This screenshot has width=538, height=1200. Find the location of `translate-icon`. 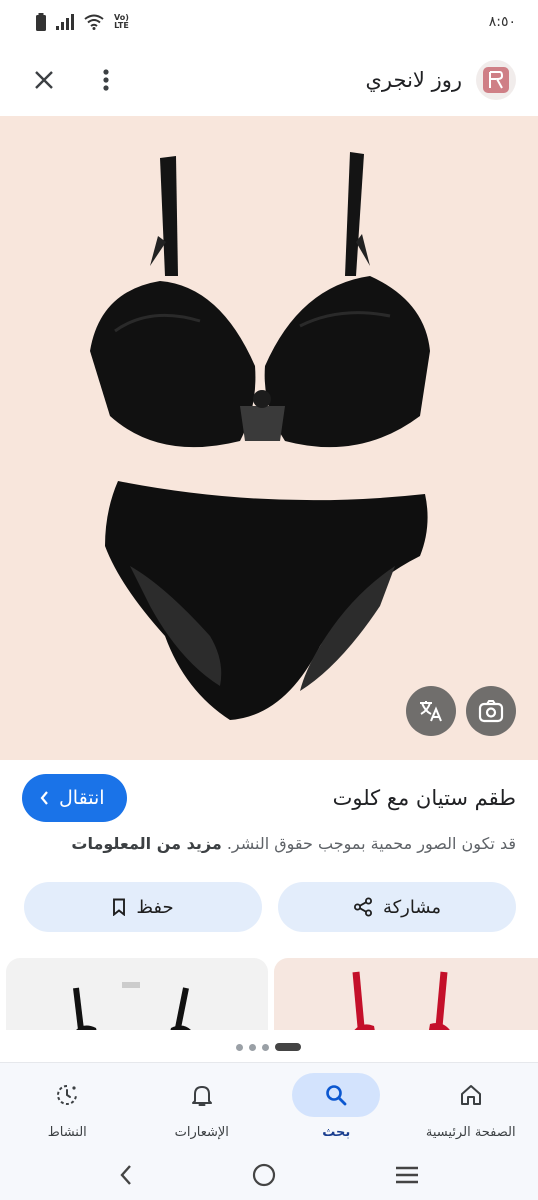

translate-icon is located at coordinates (431, 711).